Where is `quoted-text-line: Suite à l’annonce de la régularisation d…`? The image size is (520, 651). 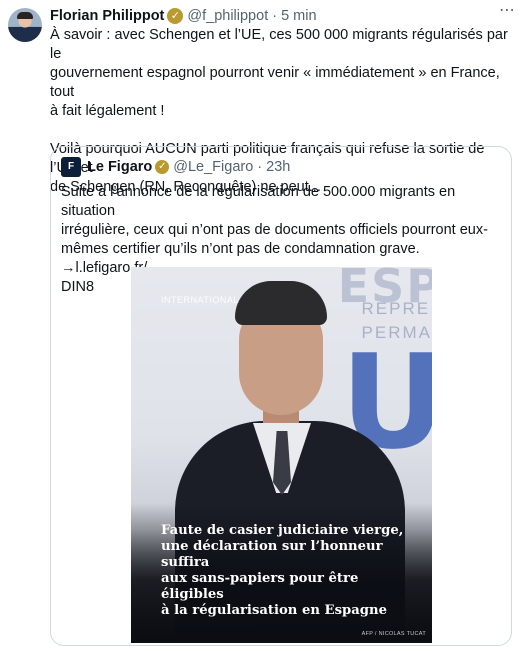 quoted-text-line: Suite à l’annonce de la régularisation d… is located at coordinates (258, 201).